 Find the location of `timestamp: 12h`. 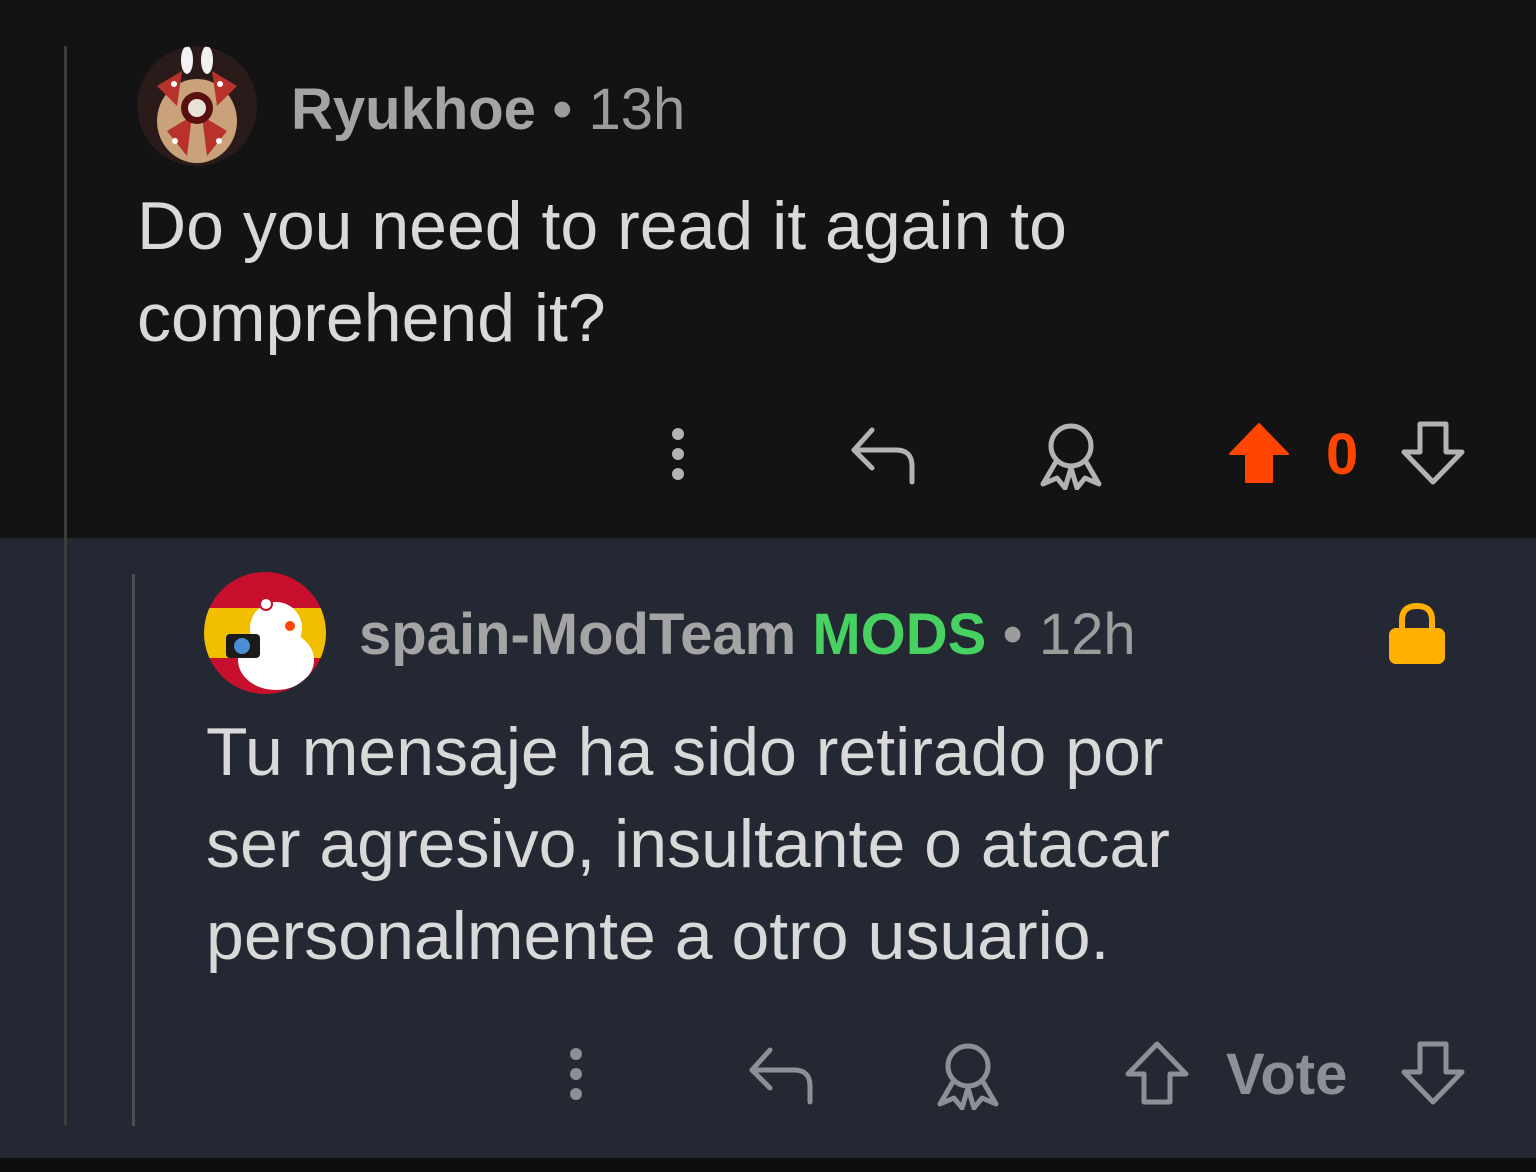

timestamp: 12h is located at coordinates (1087, 634).